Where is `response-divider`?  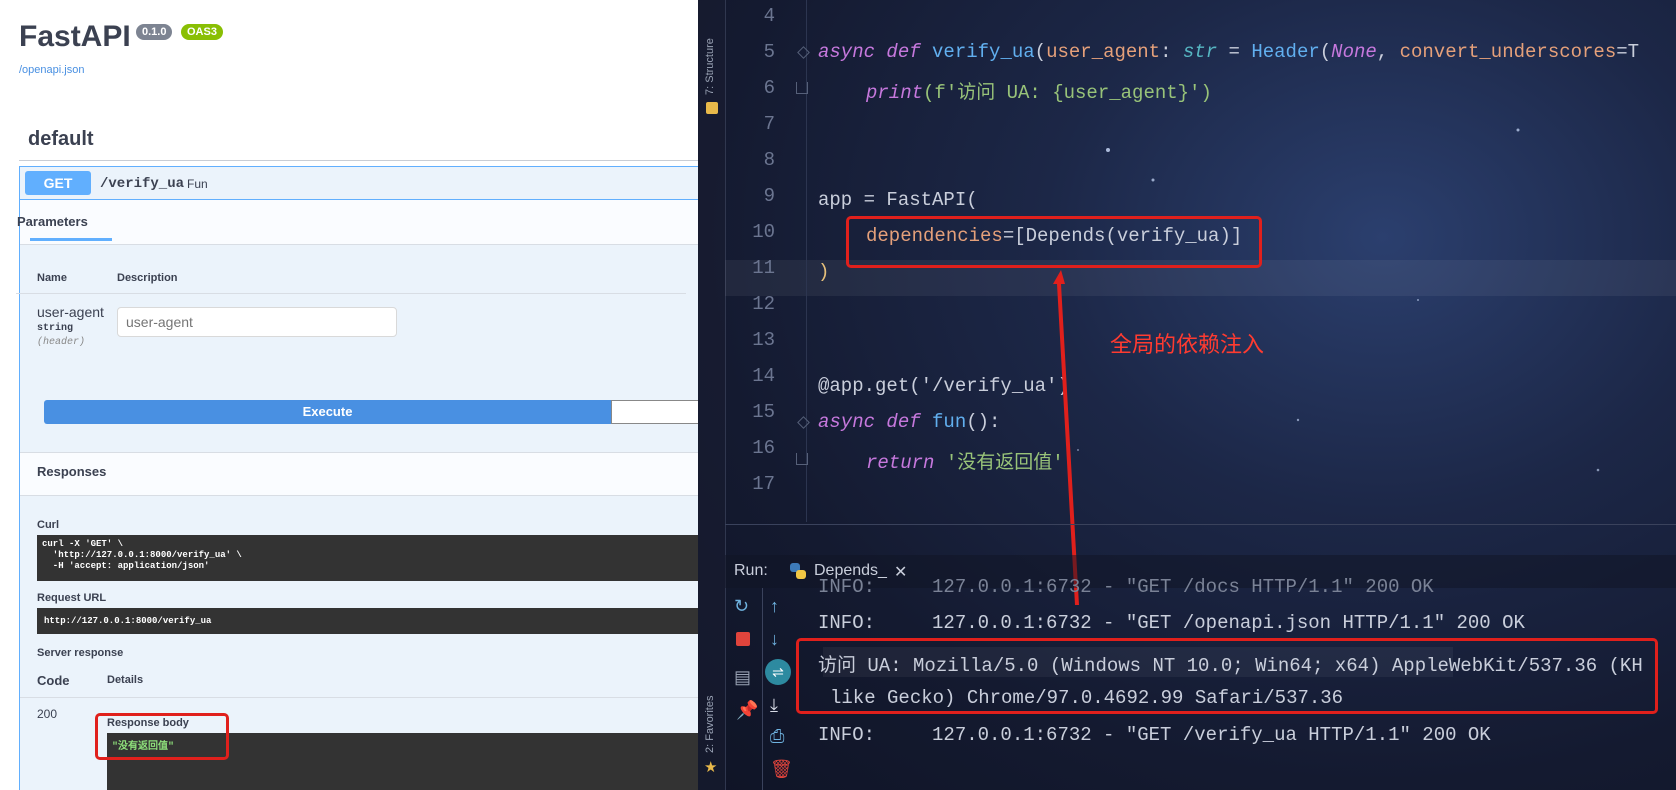
response-divider is located at coordinates (359, 697).